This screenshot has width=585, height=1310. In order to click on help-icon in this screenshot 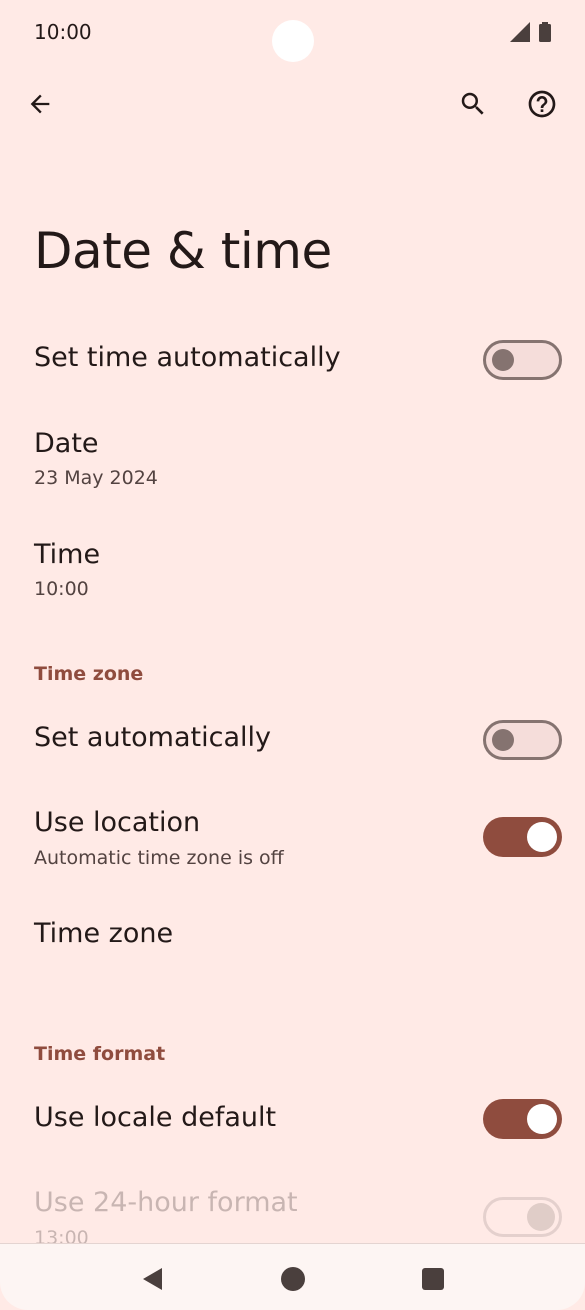, I will do `click(542, 104)`.